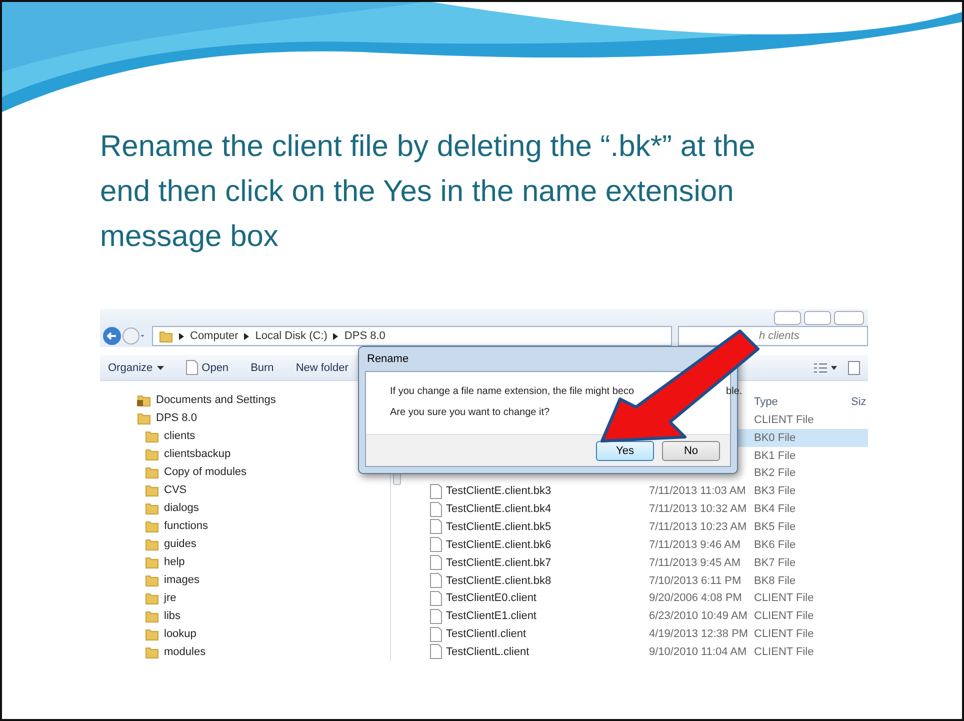  Describe the element at coordinates (245, 508) in the screenshot. I see `folder-tree-item: dialogs` at that location.